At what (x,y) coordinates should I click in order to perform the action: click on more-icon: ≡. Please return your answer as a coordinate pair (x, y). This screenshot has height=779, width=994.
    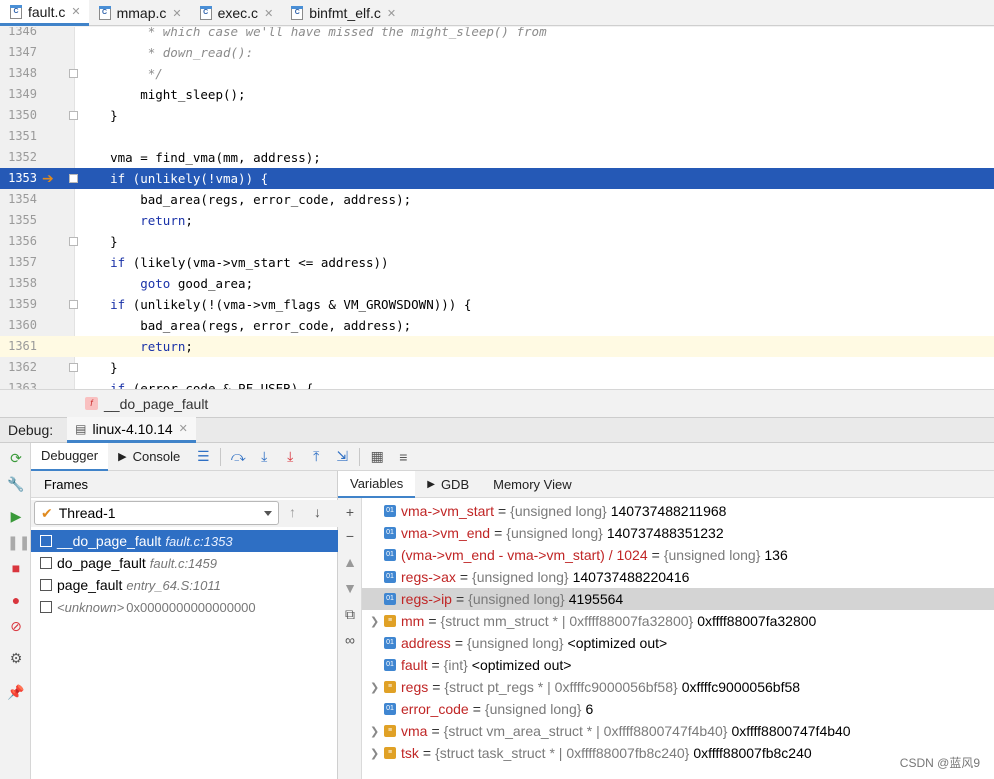
    Looking at the image, I should click on (403, 457).